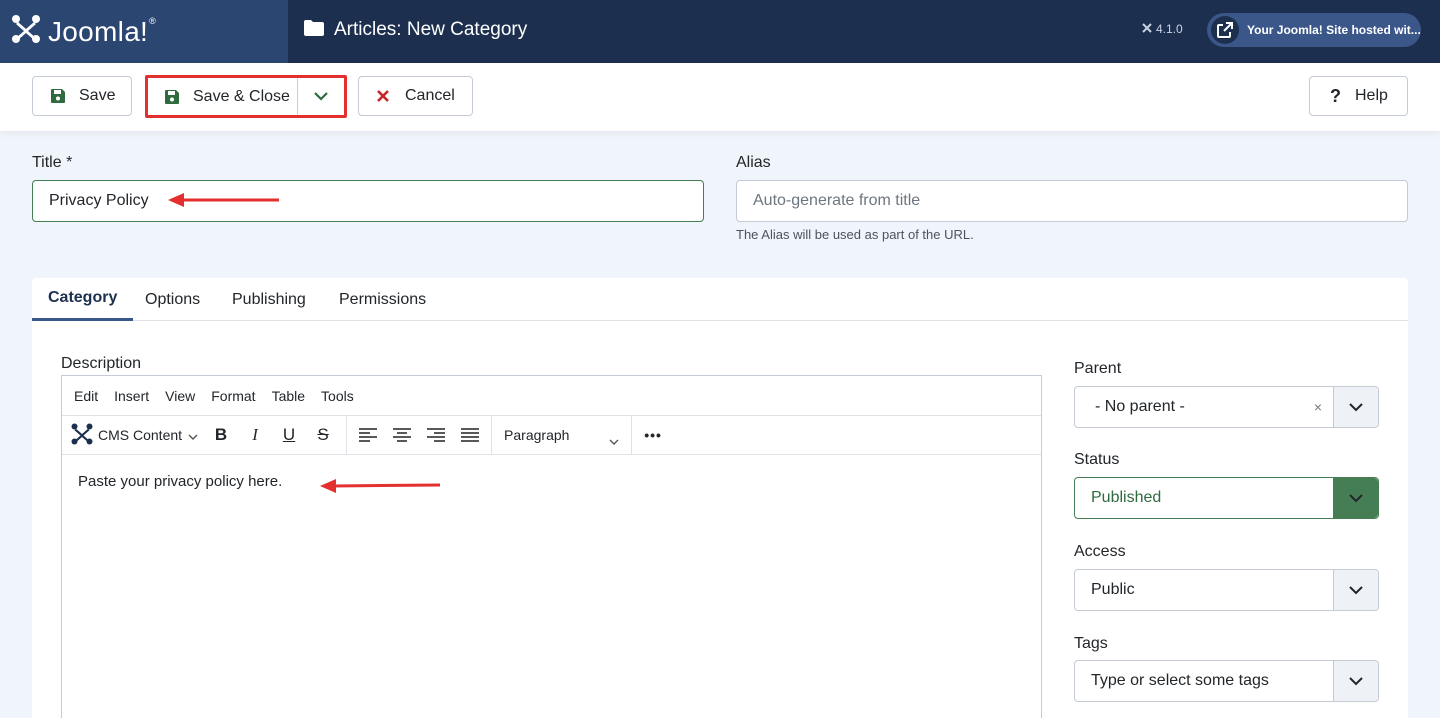 Image resolution: width=1440 pixels, height=718 pixels. I want to click on joomla-logo: Joomla!®, so click(144, 31).